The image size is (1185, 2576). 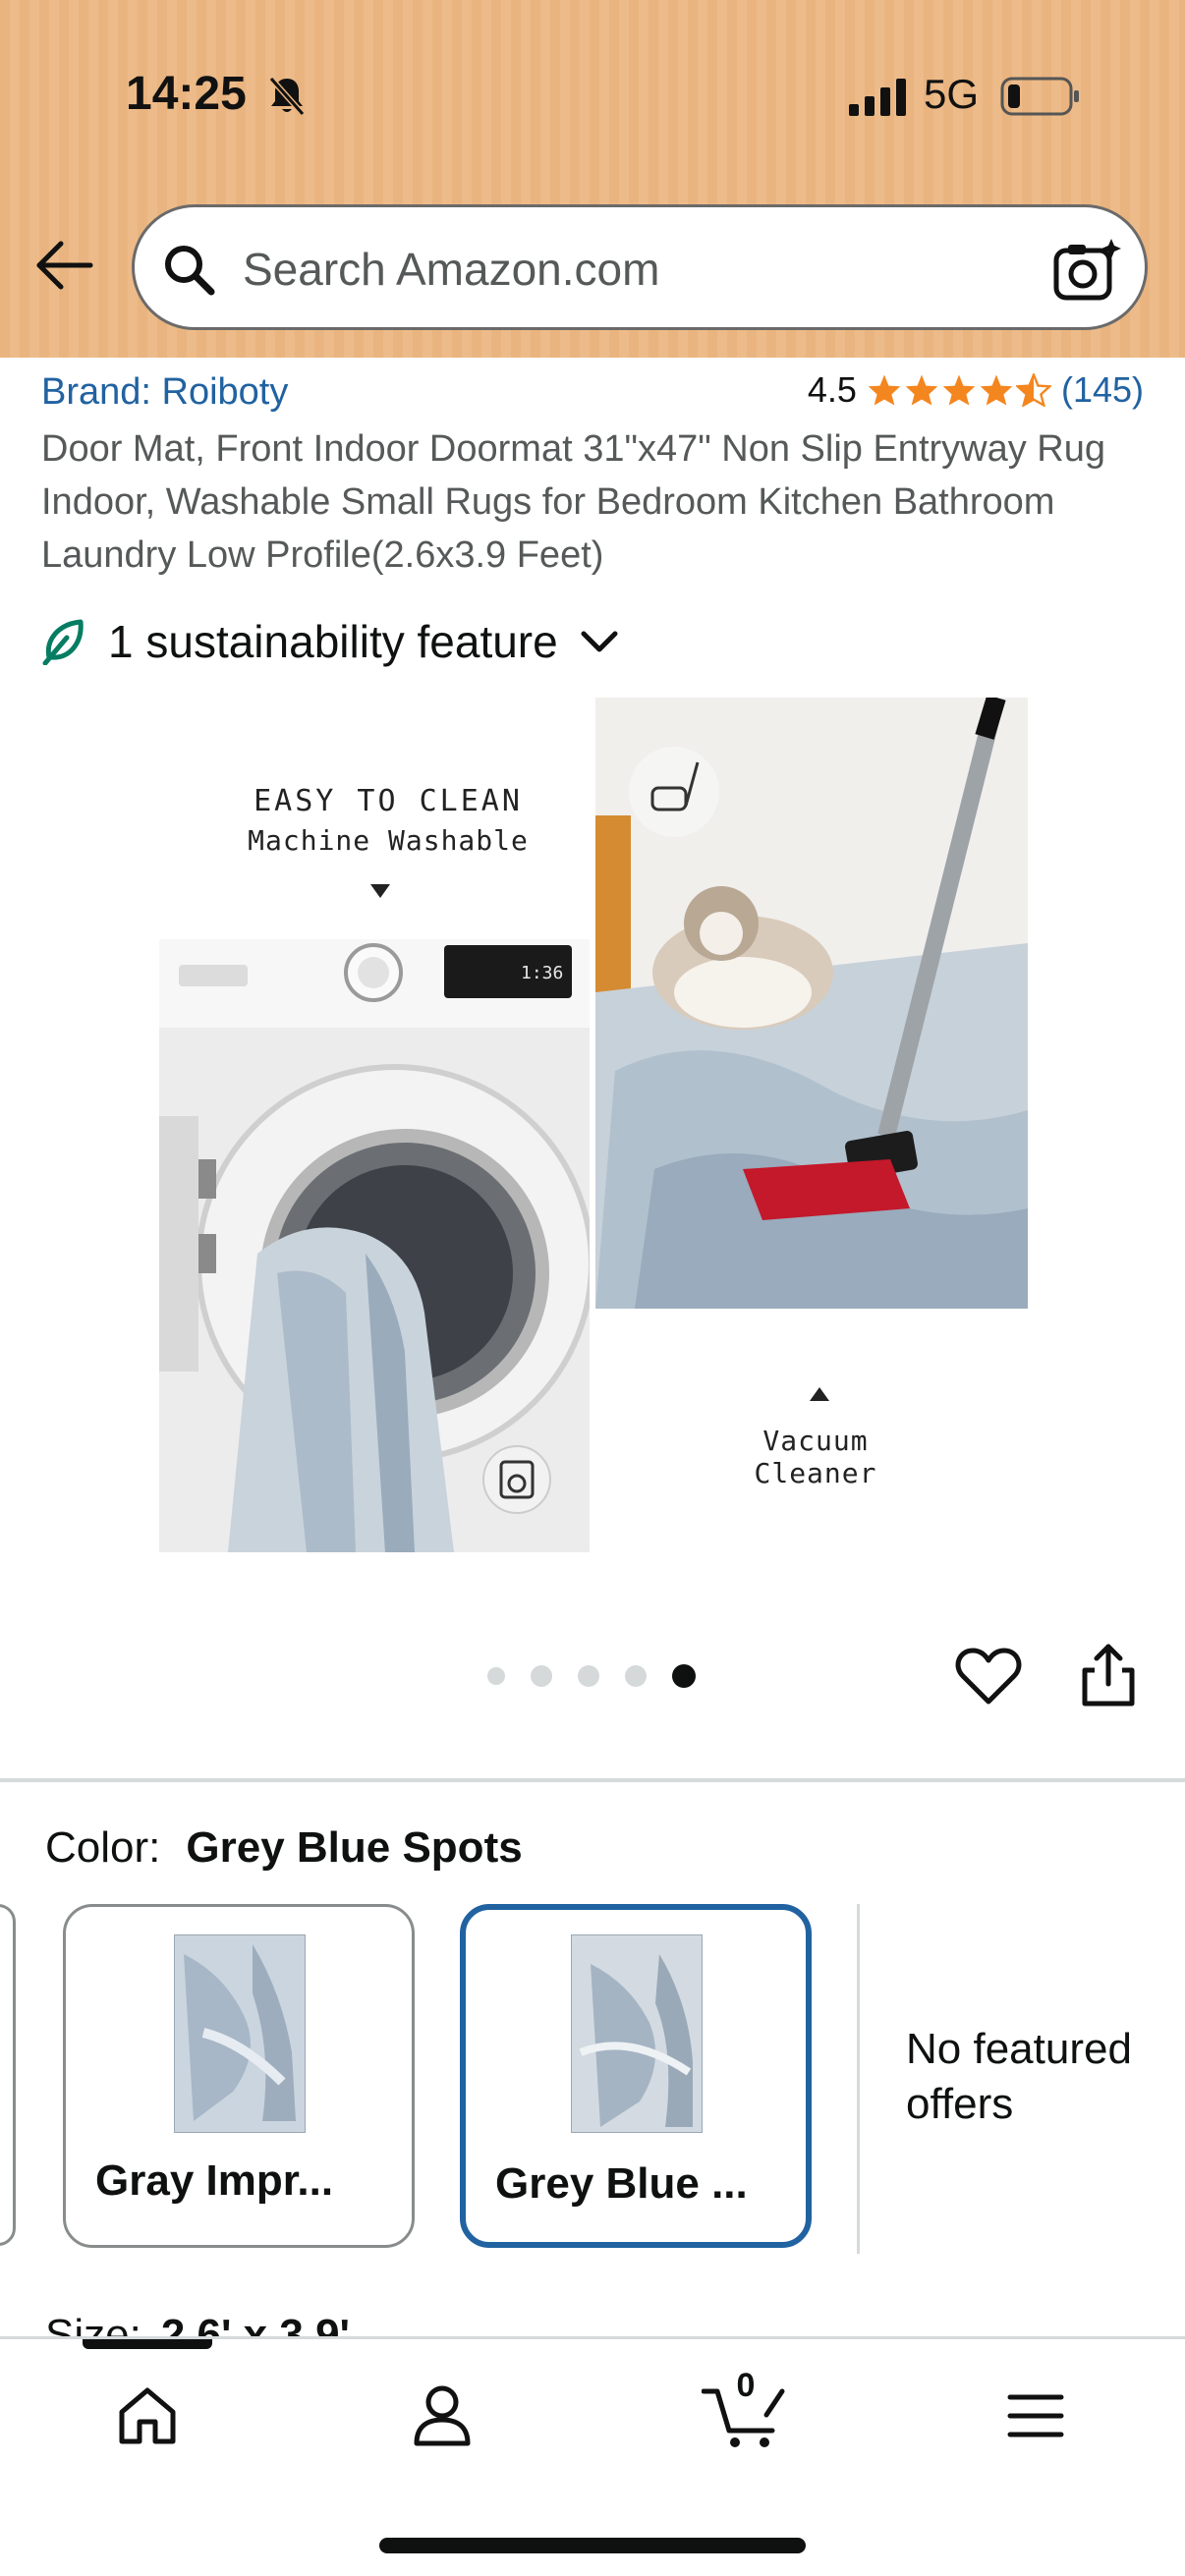 I want to click on nav-home, so click(x=148, y=2416).